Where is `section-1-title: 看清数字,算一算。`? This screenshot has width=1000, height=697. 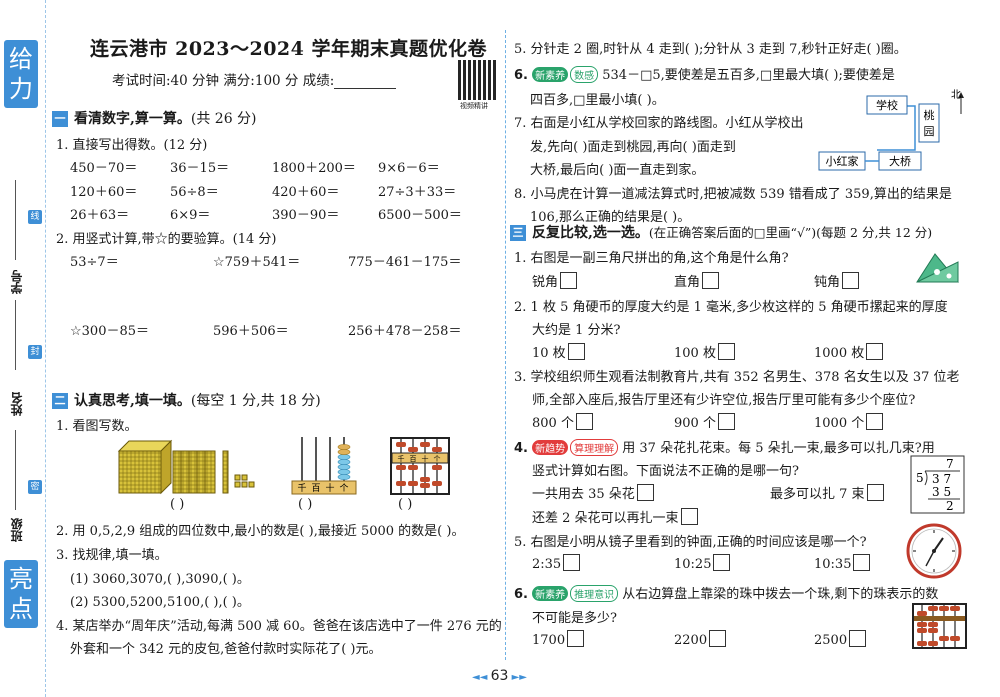 section-1-title: 看清数字,算一算。 is located at coordinates (132, 119).